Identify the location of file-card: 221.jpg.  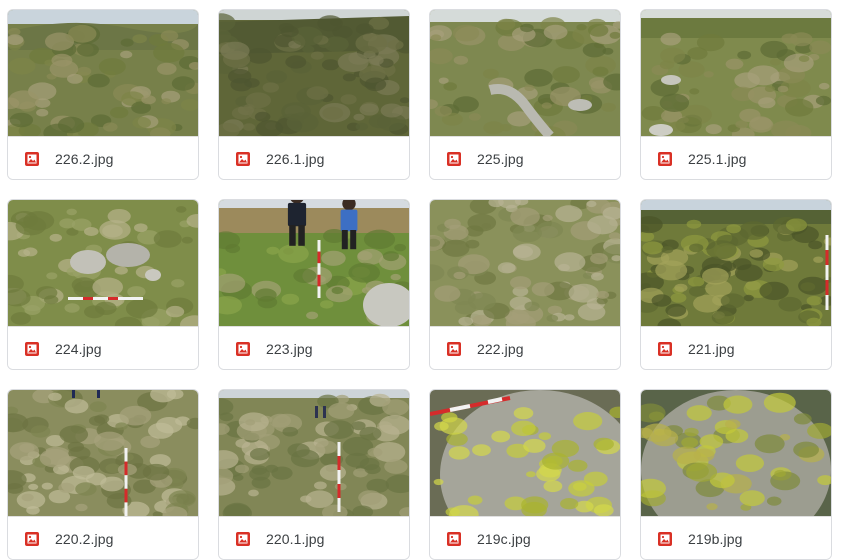
(736, 284).